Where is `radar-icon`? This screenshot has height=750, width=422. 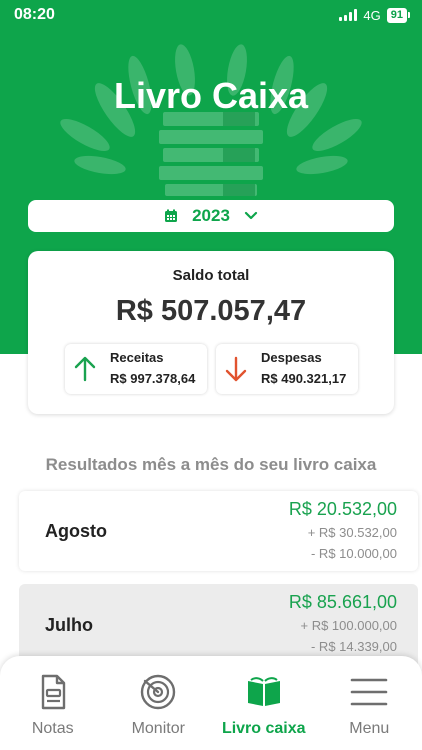
radar-icon is located at coordinates (158, 692).